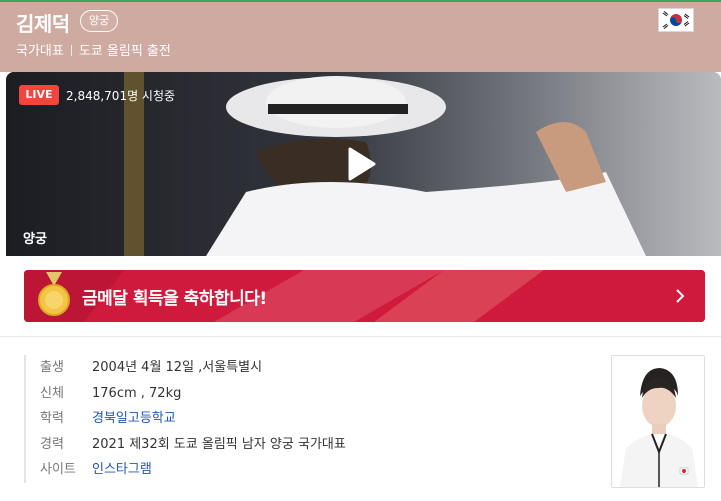  Describe the element at coordinates (52, 418) in the screenshot. I see `info-label: 학력` at that location.